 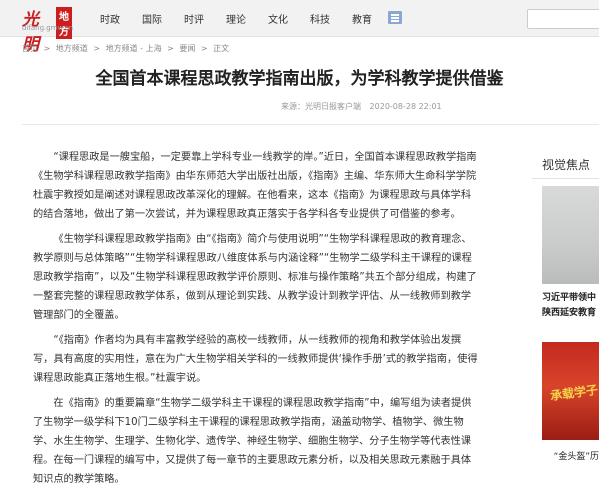 What do you see at coordinates (221, 48) in the screenshot?
I see `breadcrumb-current: 正文` at bounding box center [221, 48].